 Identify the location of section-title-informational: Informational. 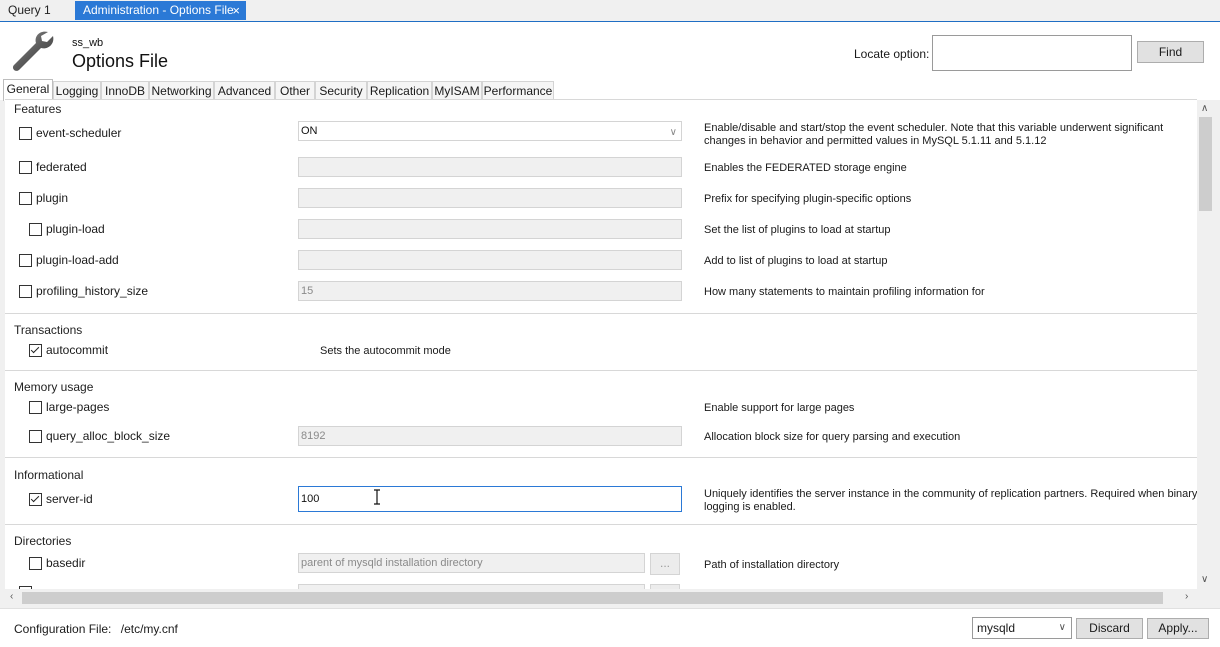
(49, 475).